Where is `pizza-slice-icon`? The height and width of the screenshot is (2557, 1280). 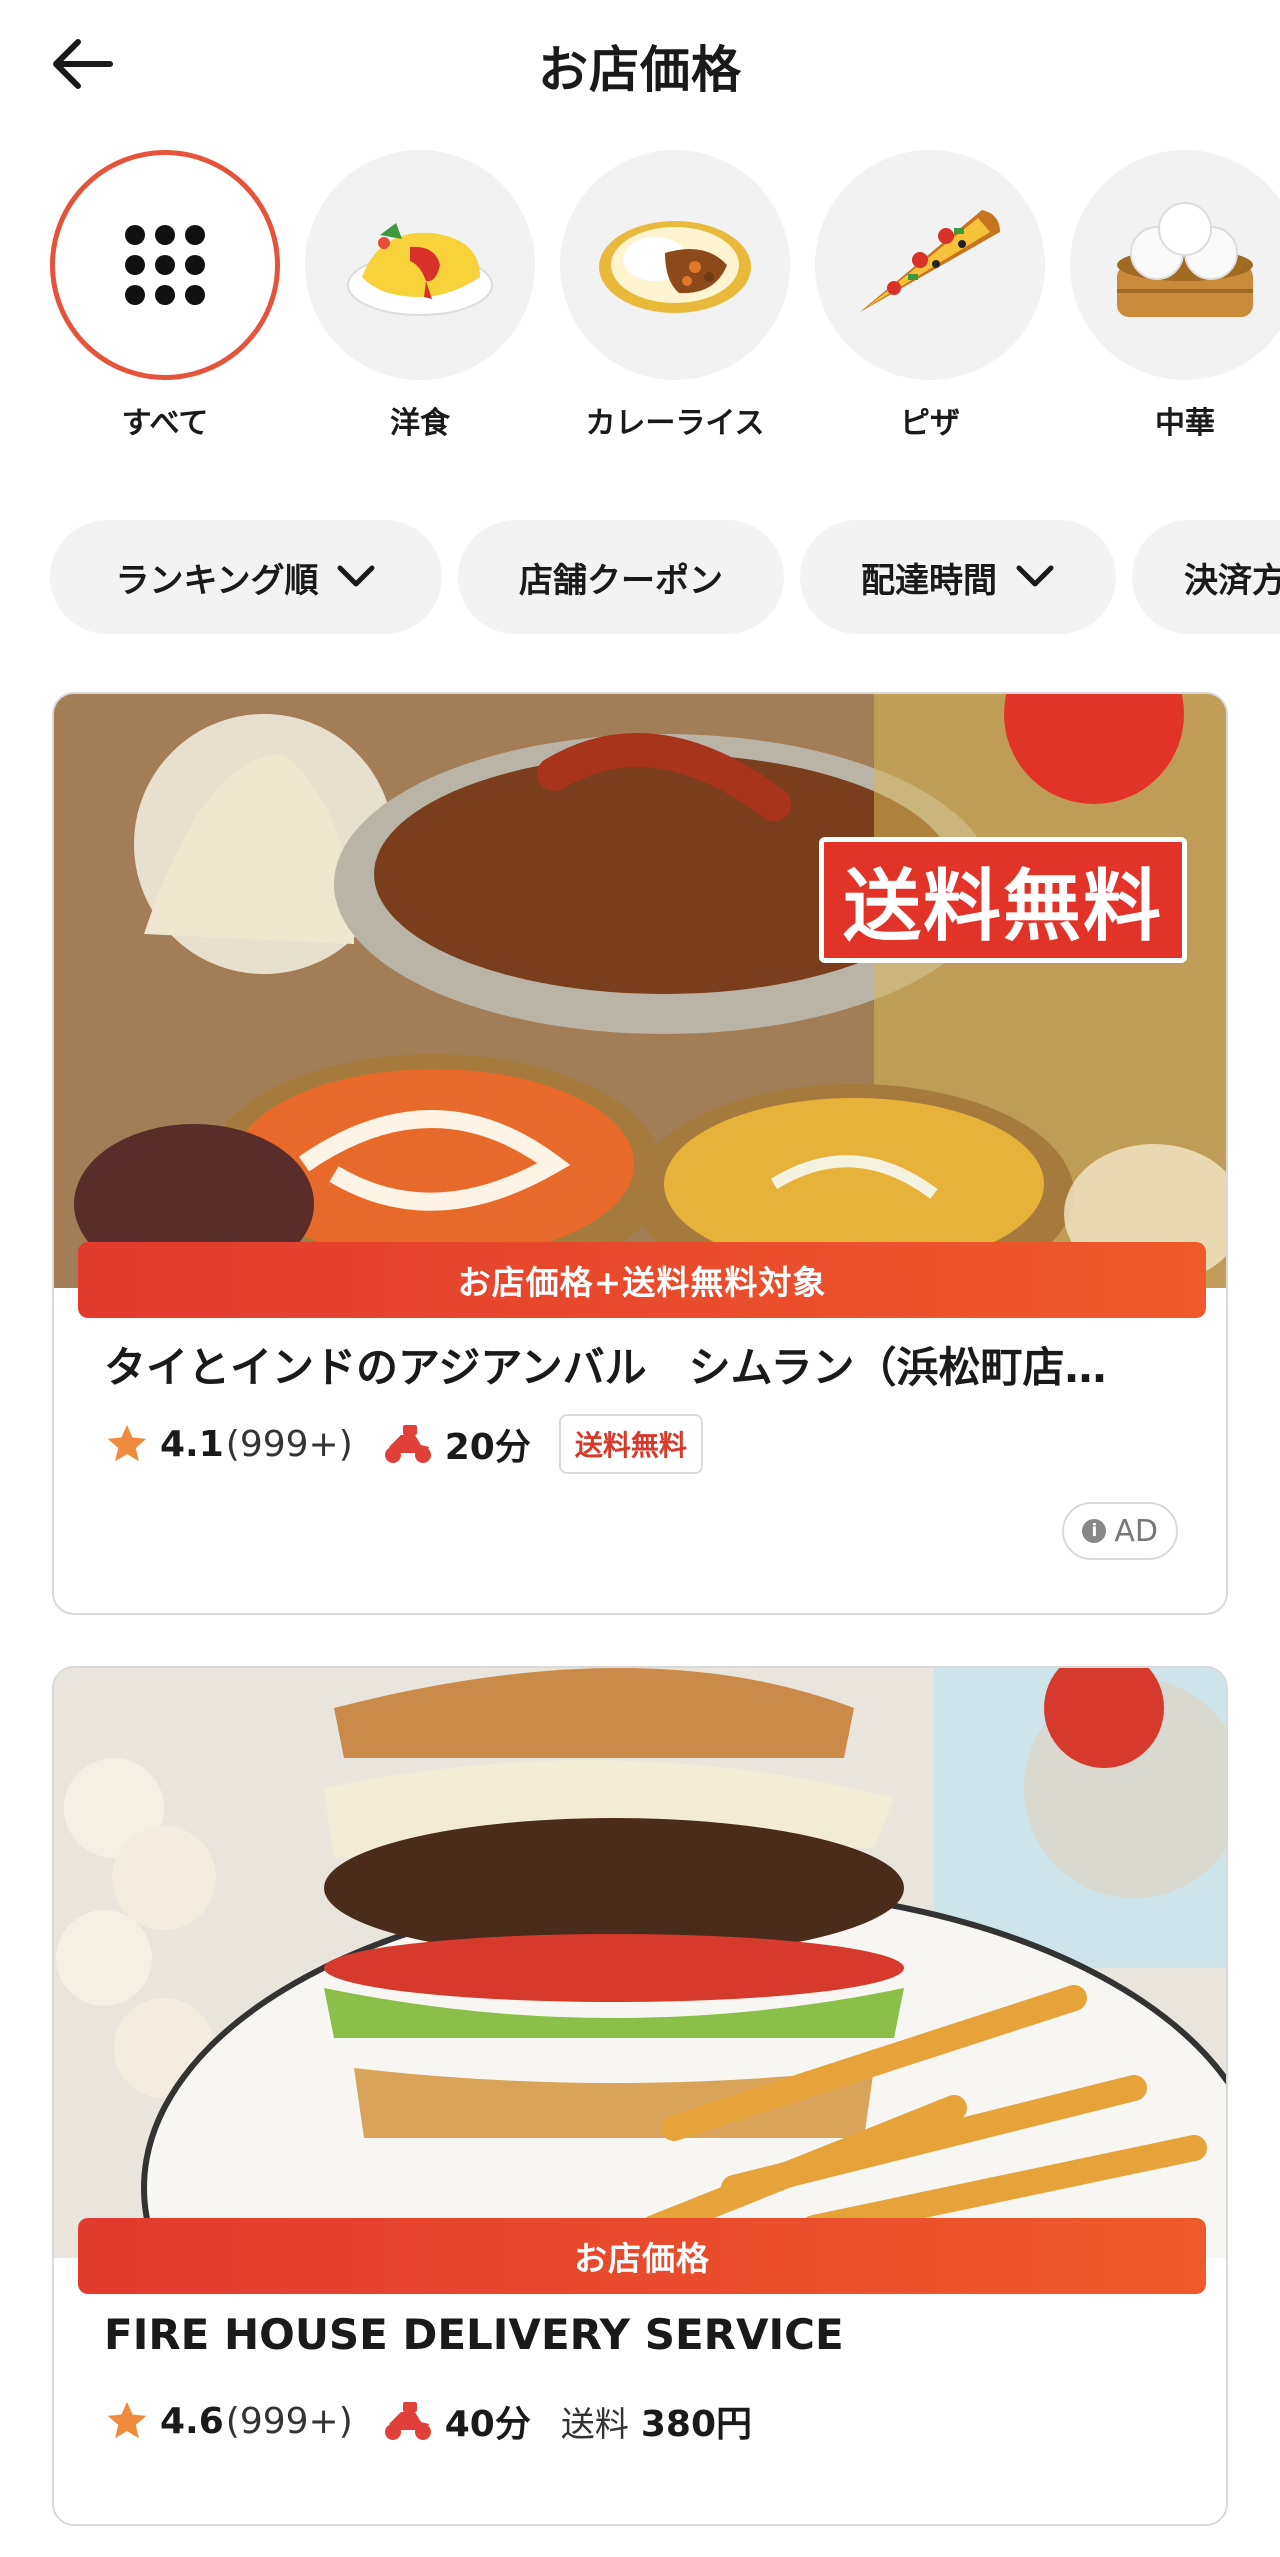
pizza-slice-icon is located at coordinates (930, 261).